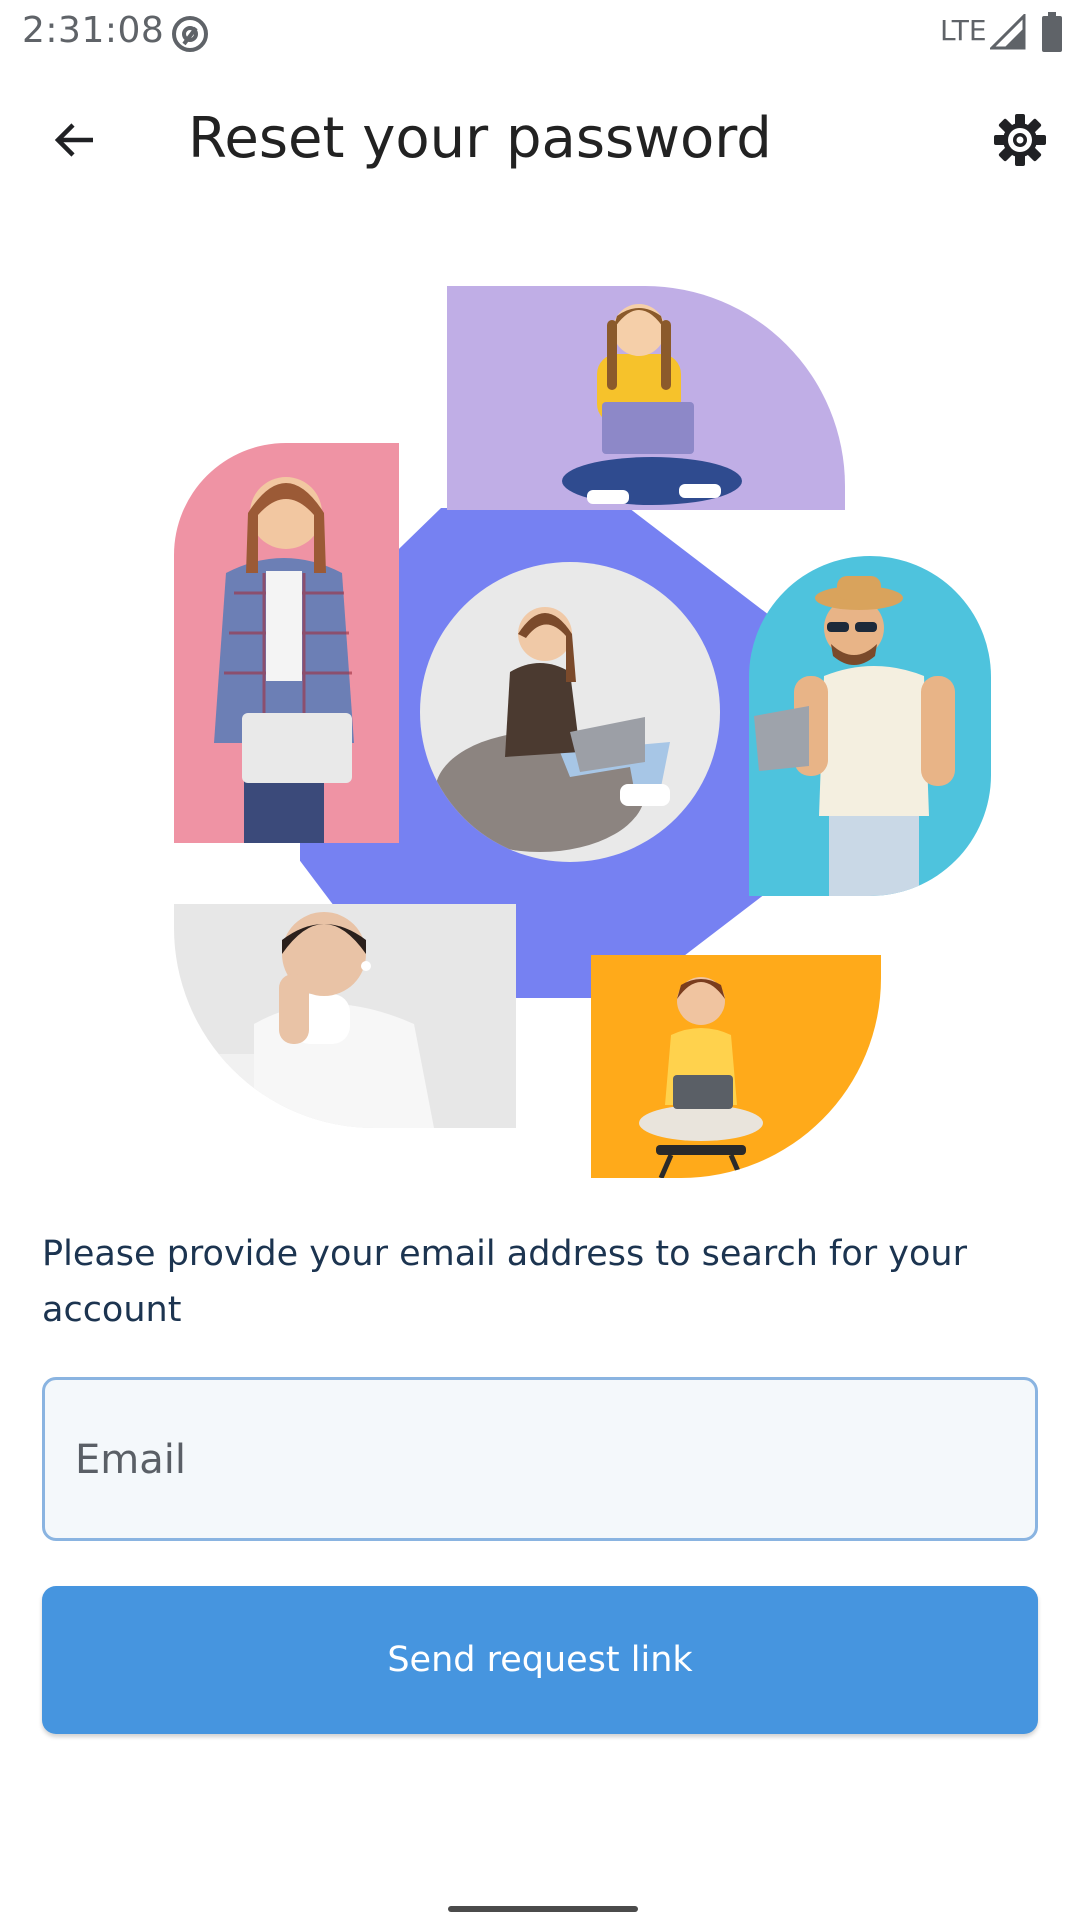 This screenshot has height=1920, width=1080. I want to click on send-request-link-button: Send request link, so click(540, 1660).